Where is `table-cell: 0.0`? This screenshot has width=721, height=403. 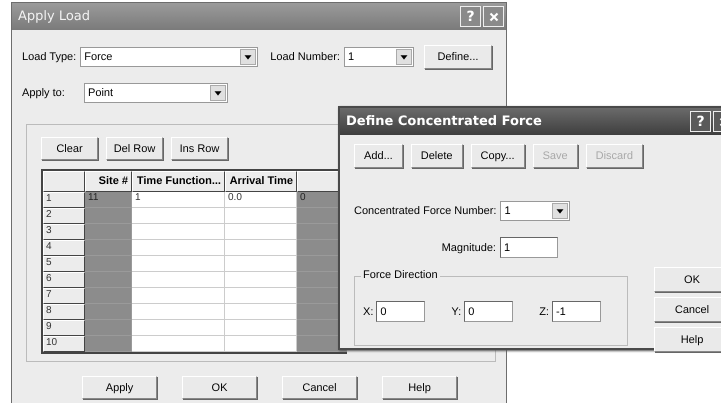 table-cell: 0.0 is located at coordinates (261, 200).